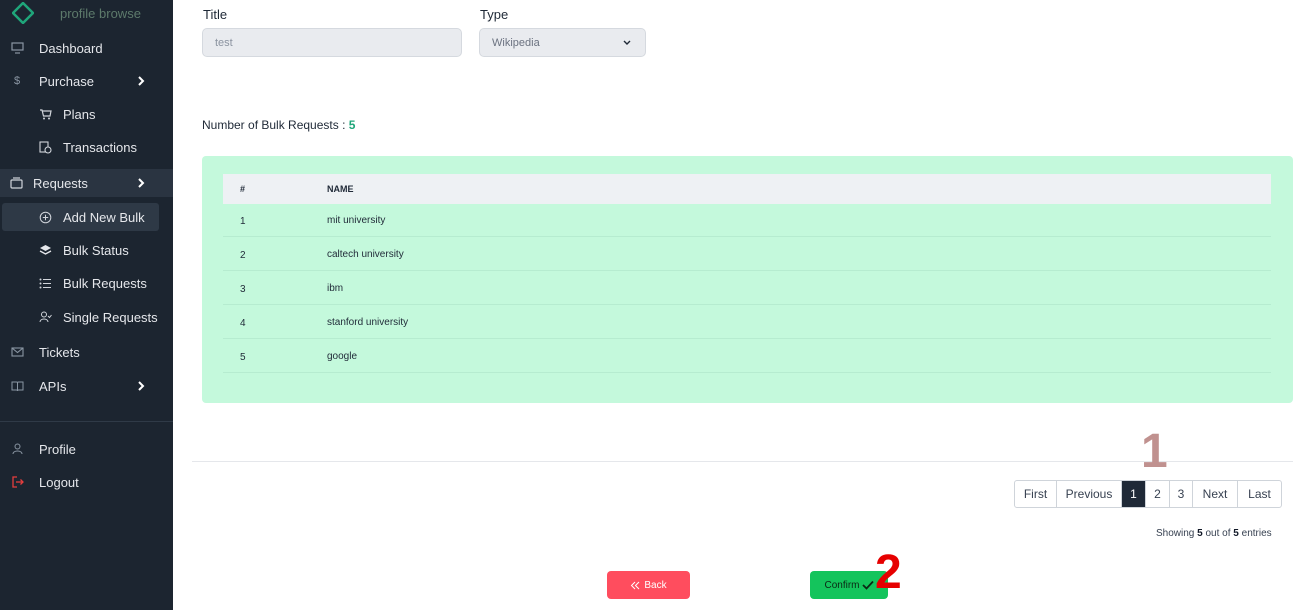 Image resolution: width=1293 pixels, height=610 pixels. What do you see at coordinates (867, 585) in the screenshot?
I see `check-icon` at bounding box center [867, 585].